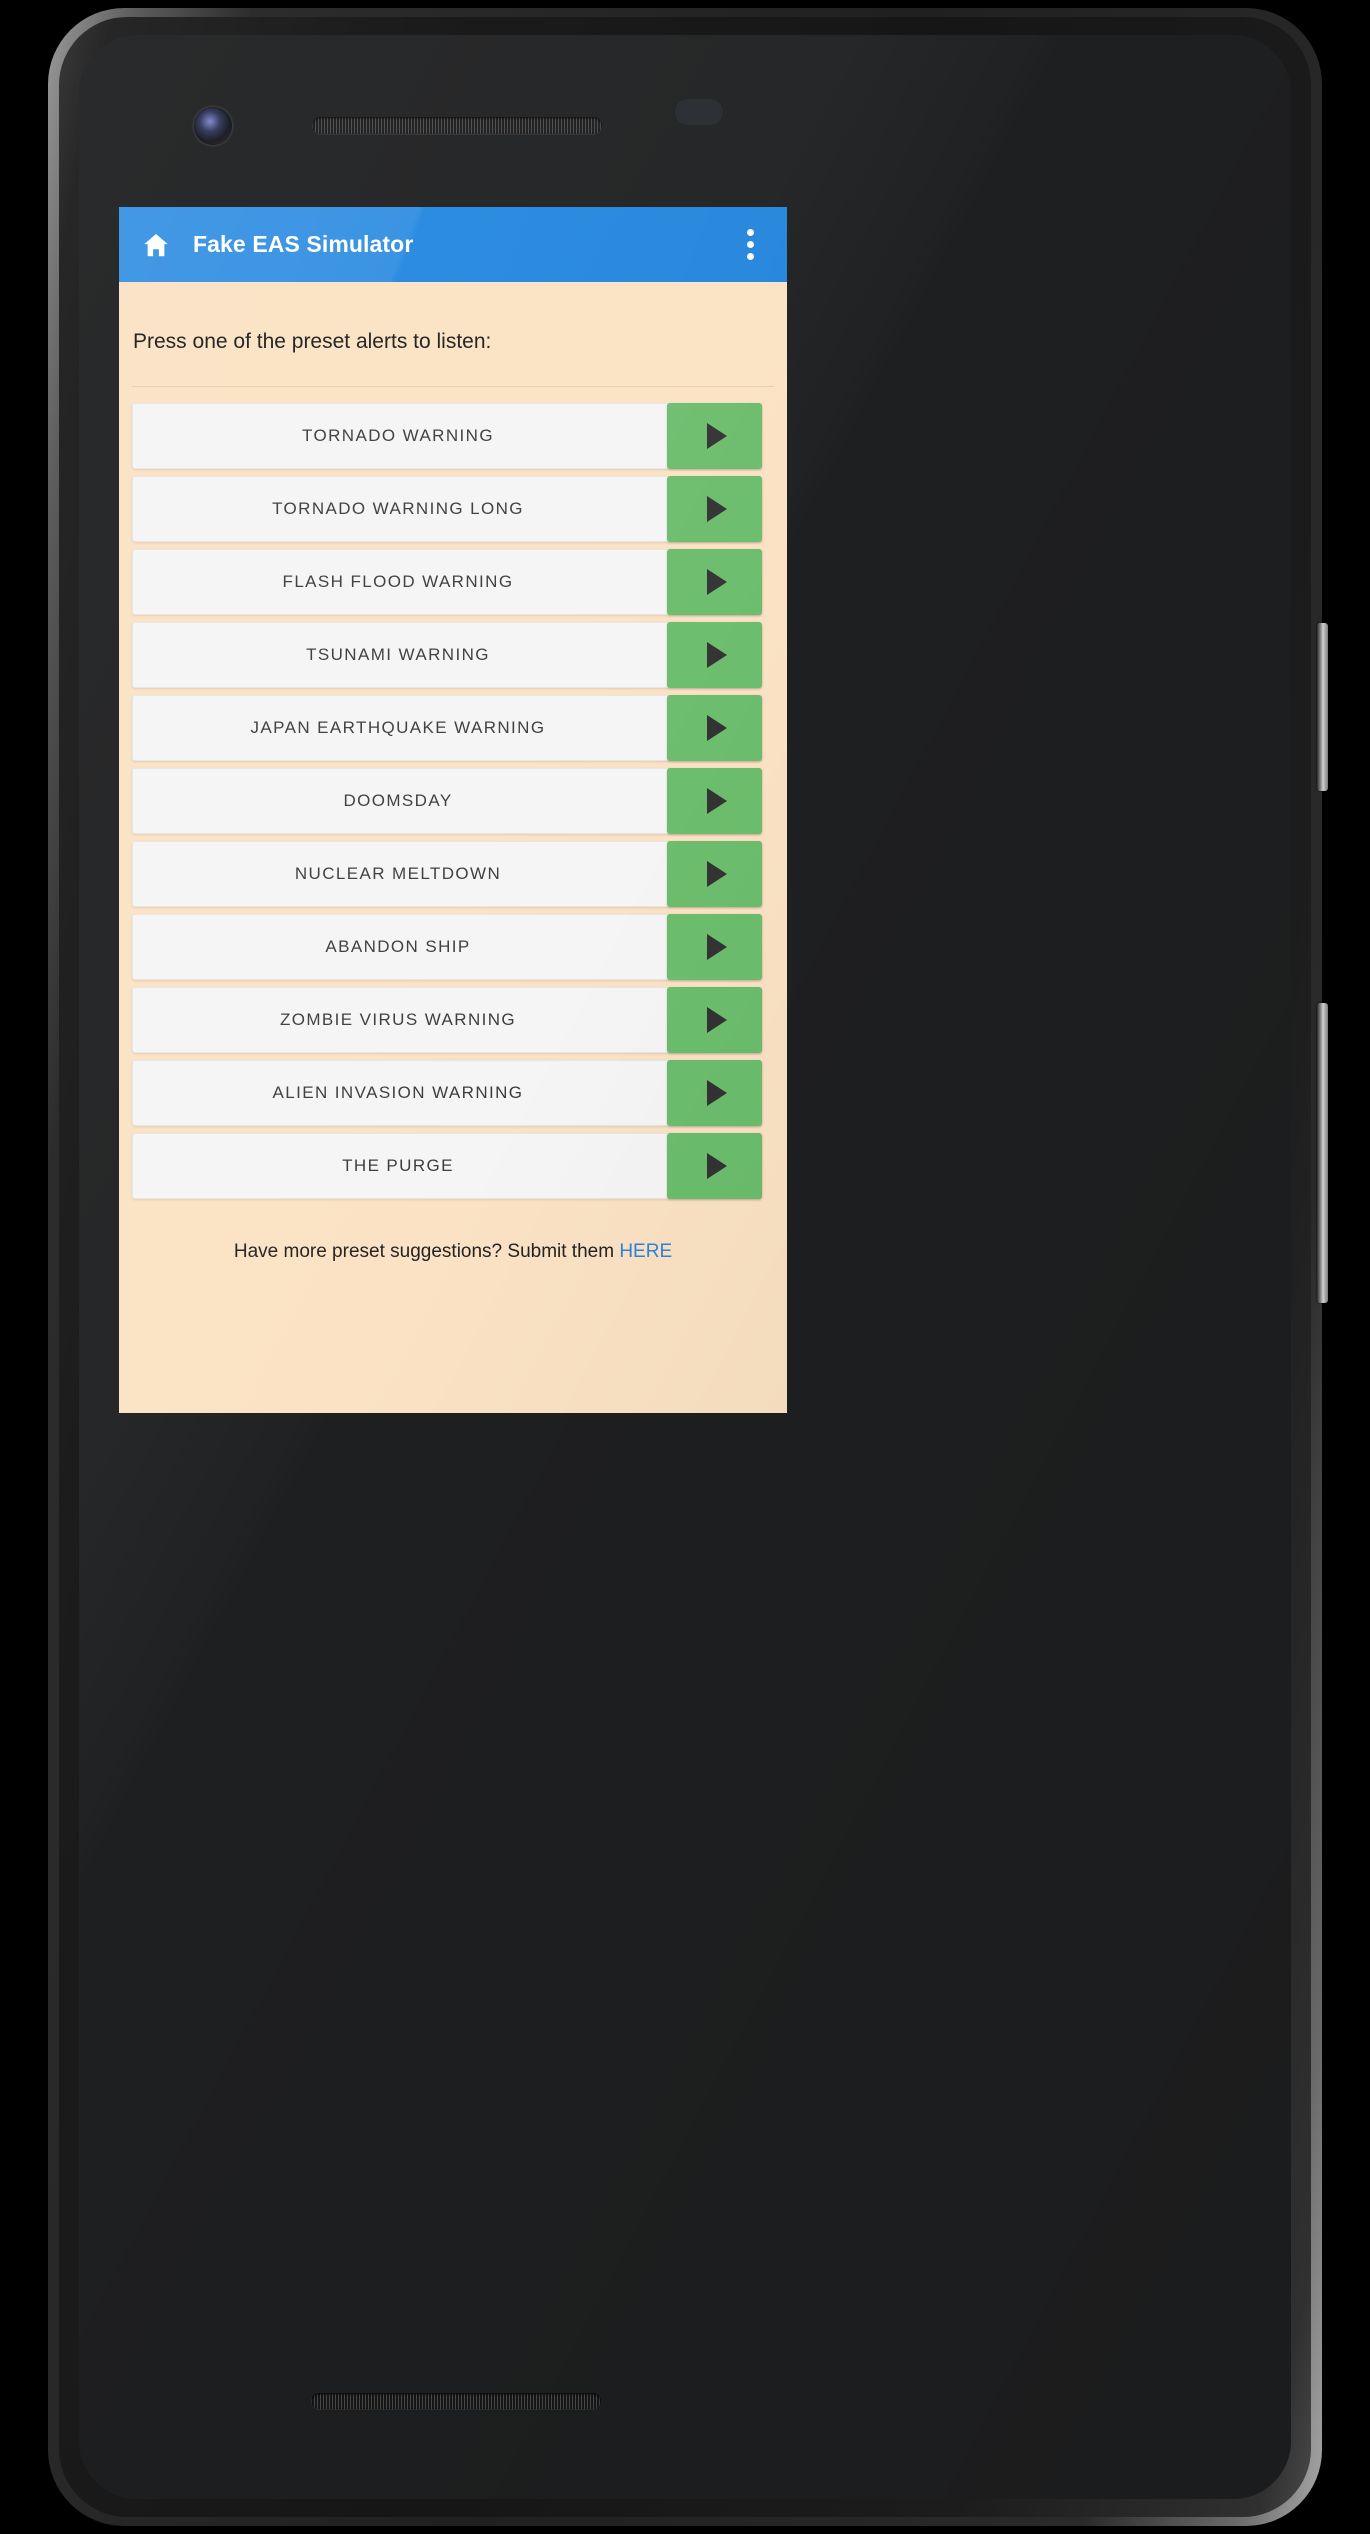  I want to click on volume-button, so click(1322, 1153).